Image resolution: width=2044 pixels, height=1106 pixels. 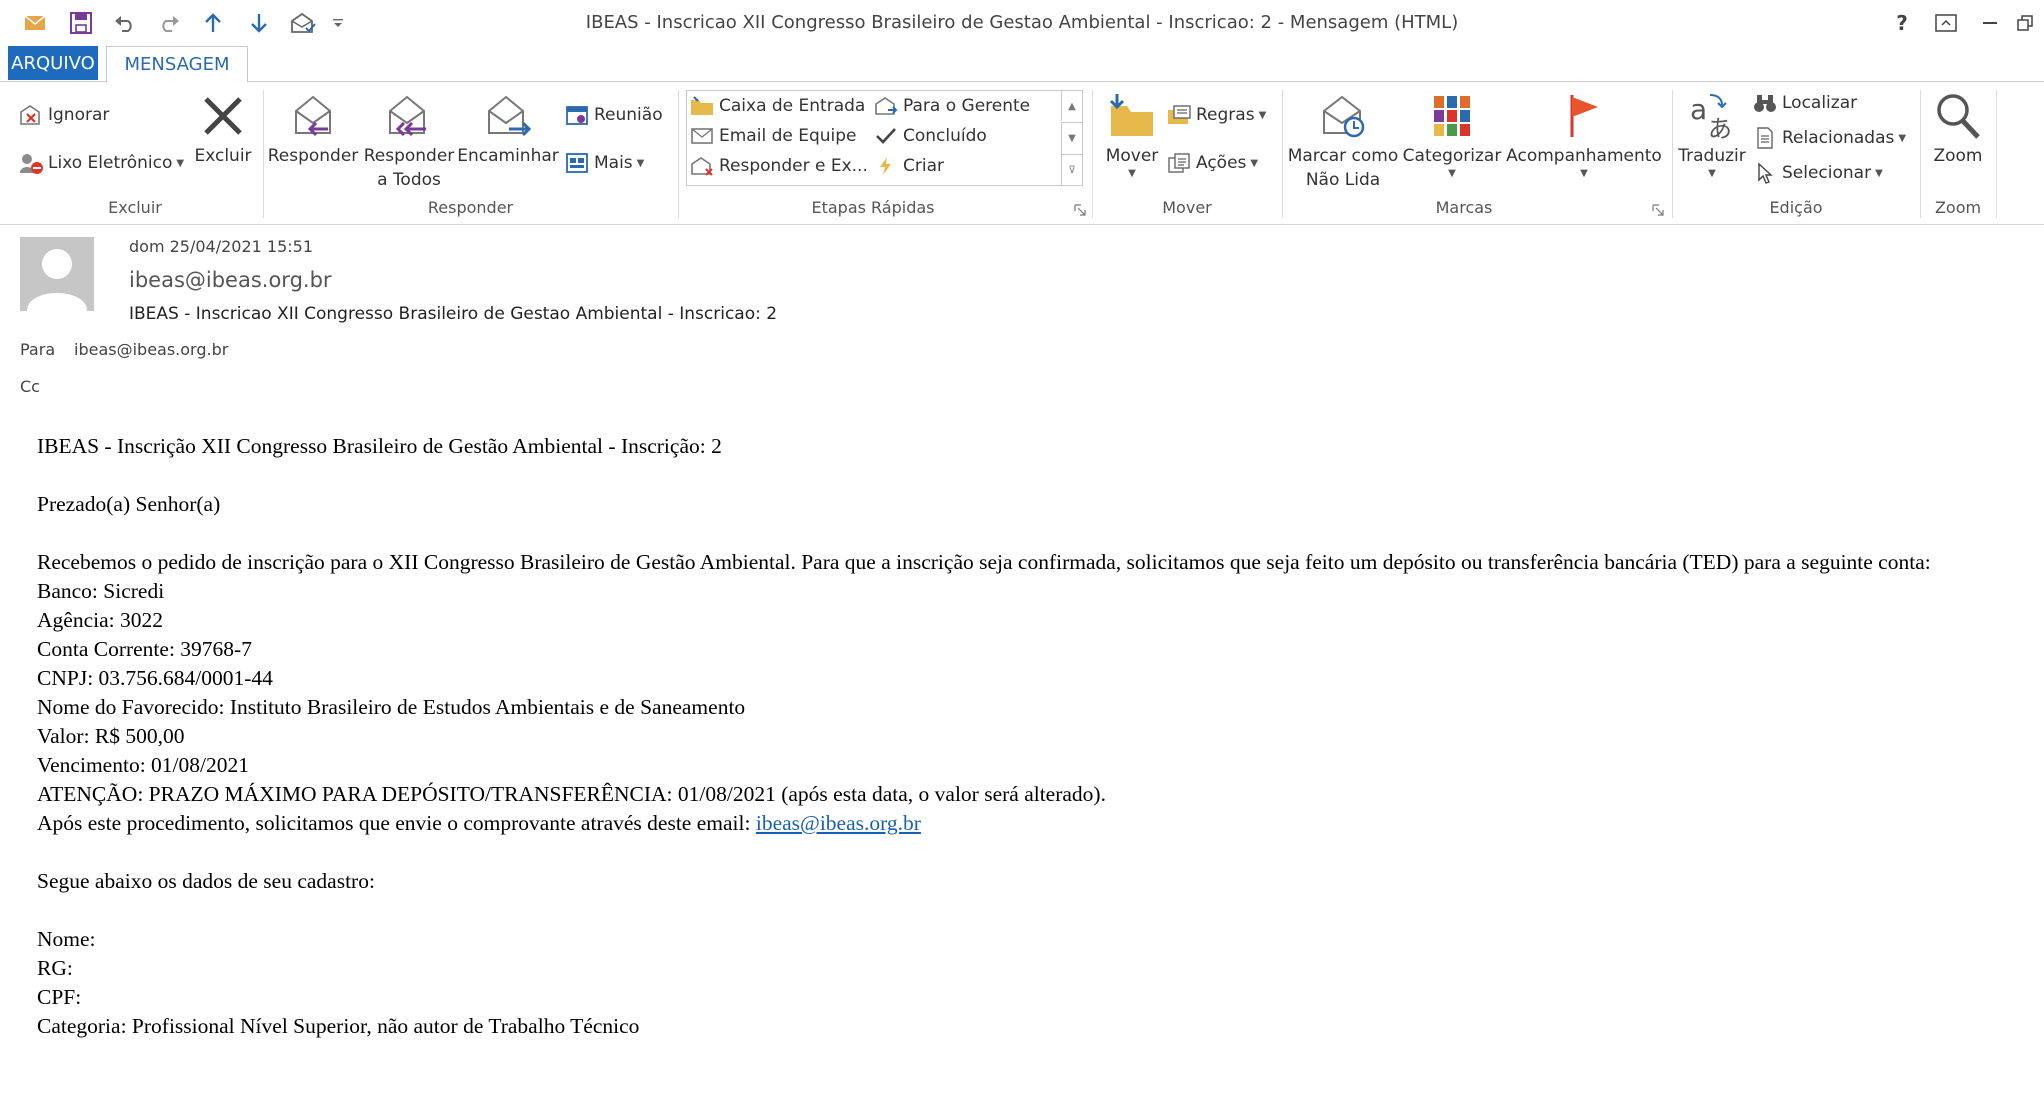 What do you see at coordinates (313, 116) in the screenshot?
I see `reply-icon` at bounding box center [313, 116].